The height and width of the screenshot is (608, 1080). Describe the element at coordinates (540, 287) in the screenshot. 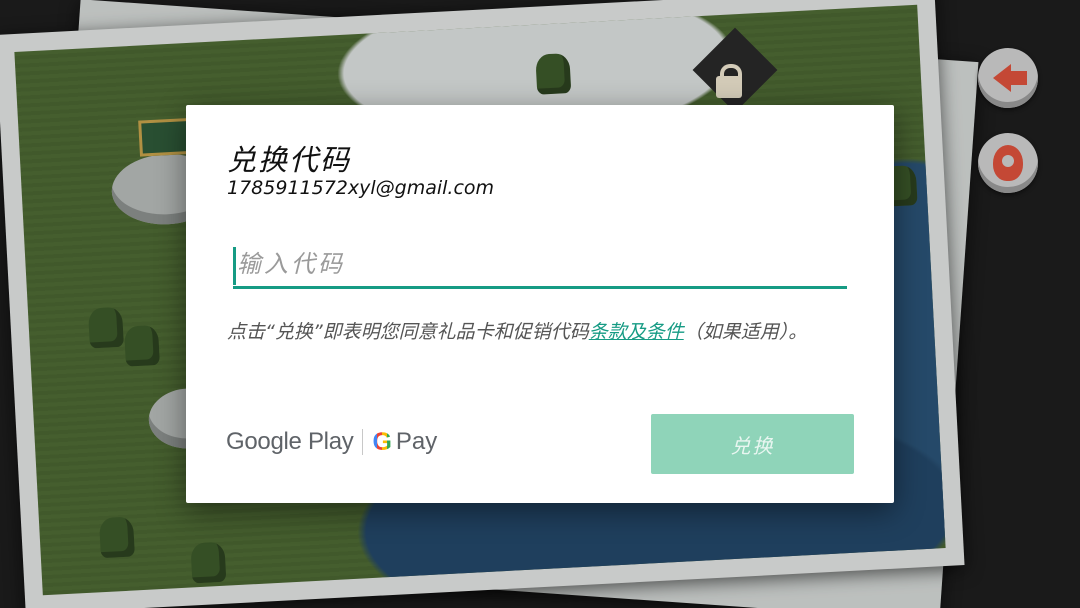

I see `code-field-underline` at that location.